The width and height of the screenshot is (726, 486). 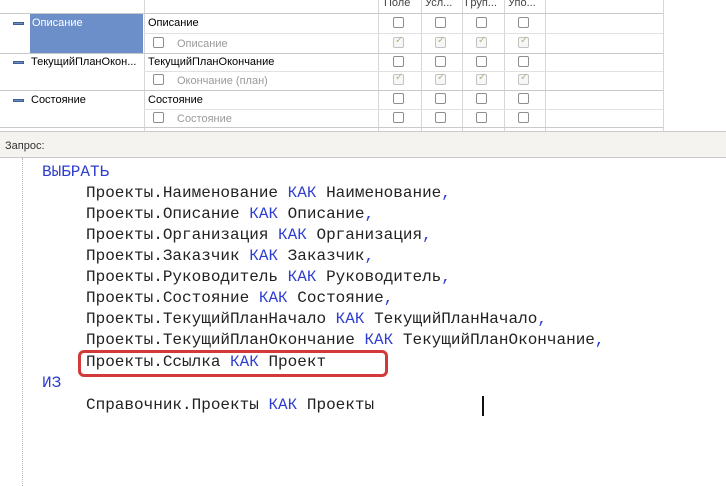 I want to click on grid-field-cell: ТекущийПланОкончание, so click(x=211, y=62).